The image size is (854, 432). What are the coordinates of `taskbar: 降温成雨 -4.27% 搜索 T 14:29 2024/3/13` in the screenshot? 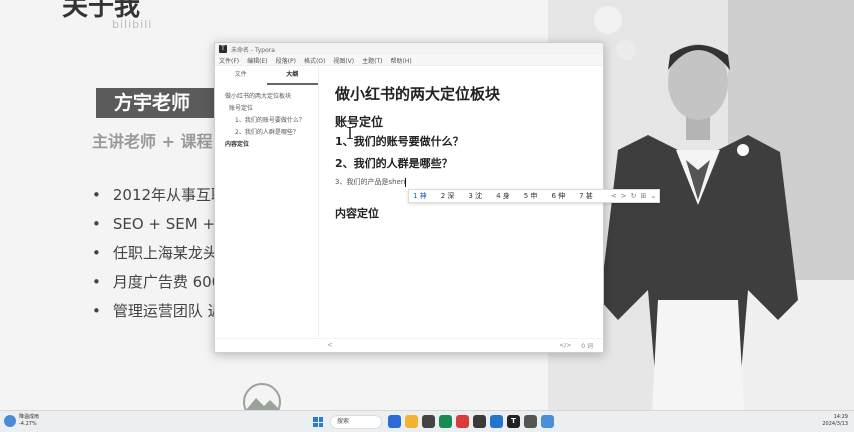 It's located at (427, 421).